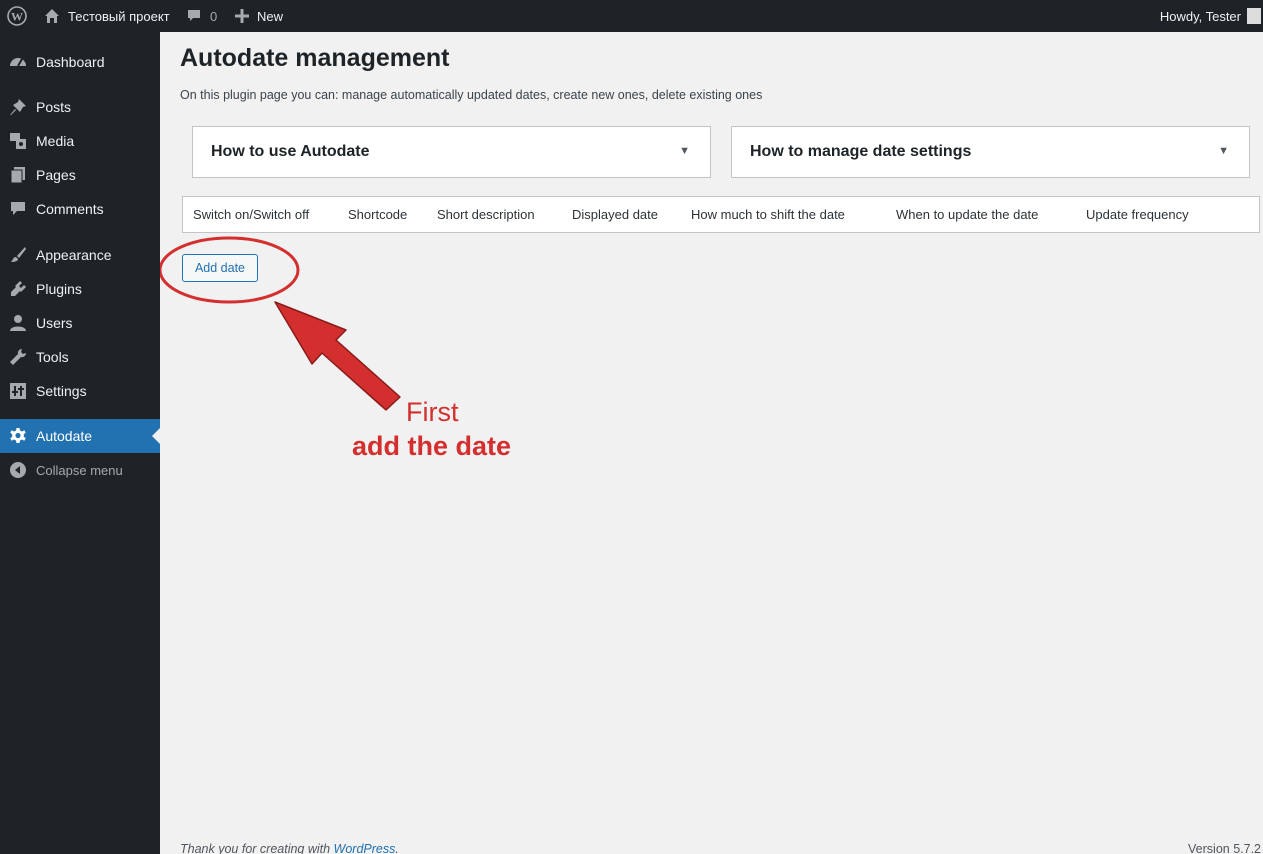  Describe the element at coordinates (80, 175) in the screenshot. I see `sidebar-item-pages: Pages` at that location.